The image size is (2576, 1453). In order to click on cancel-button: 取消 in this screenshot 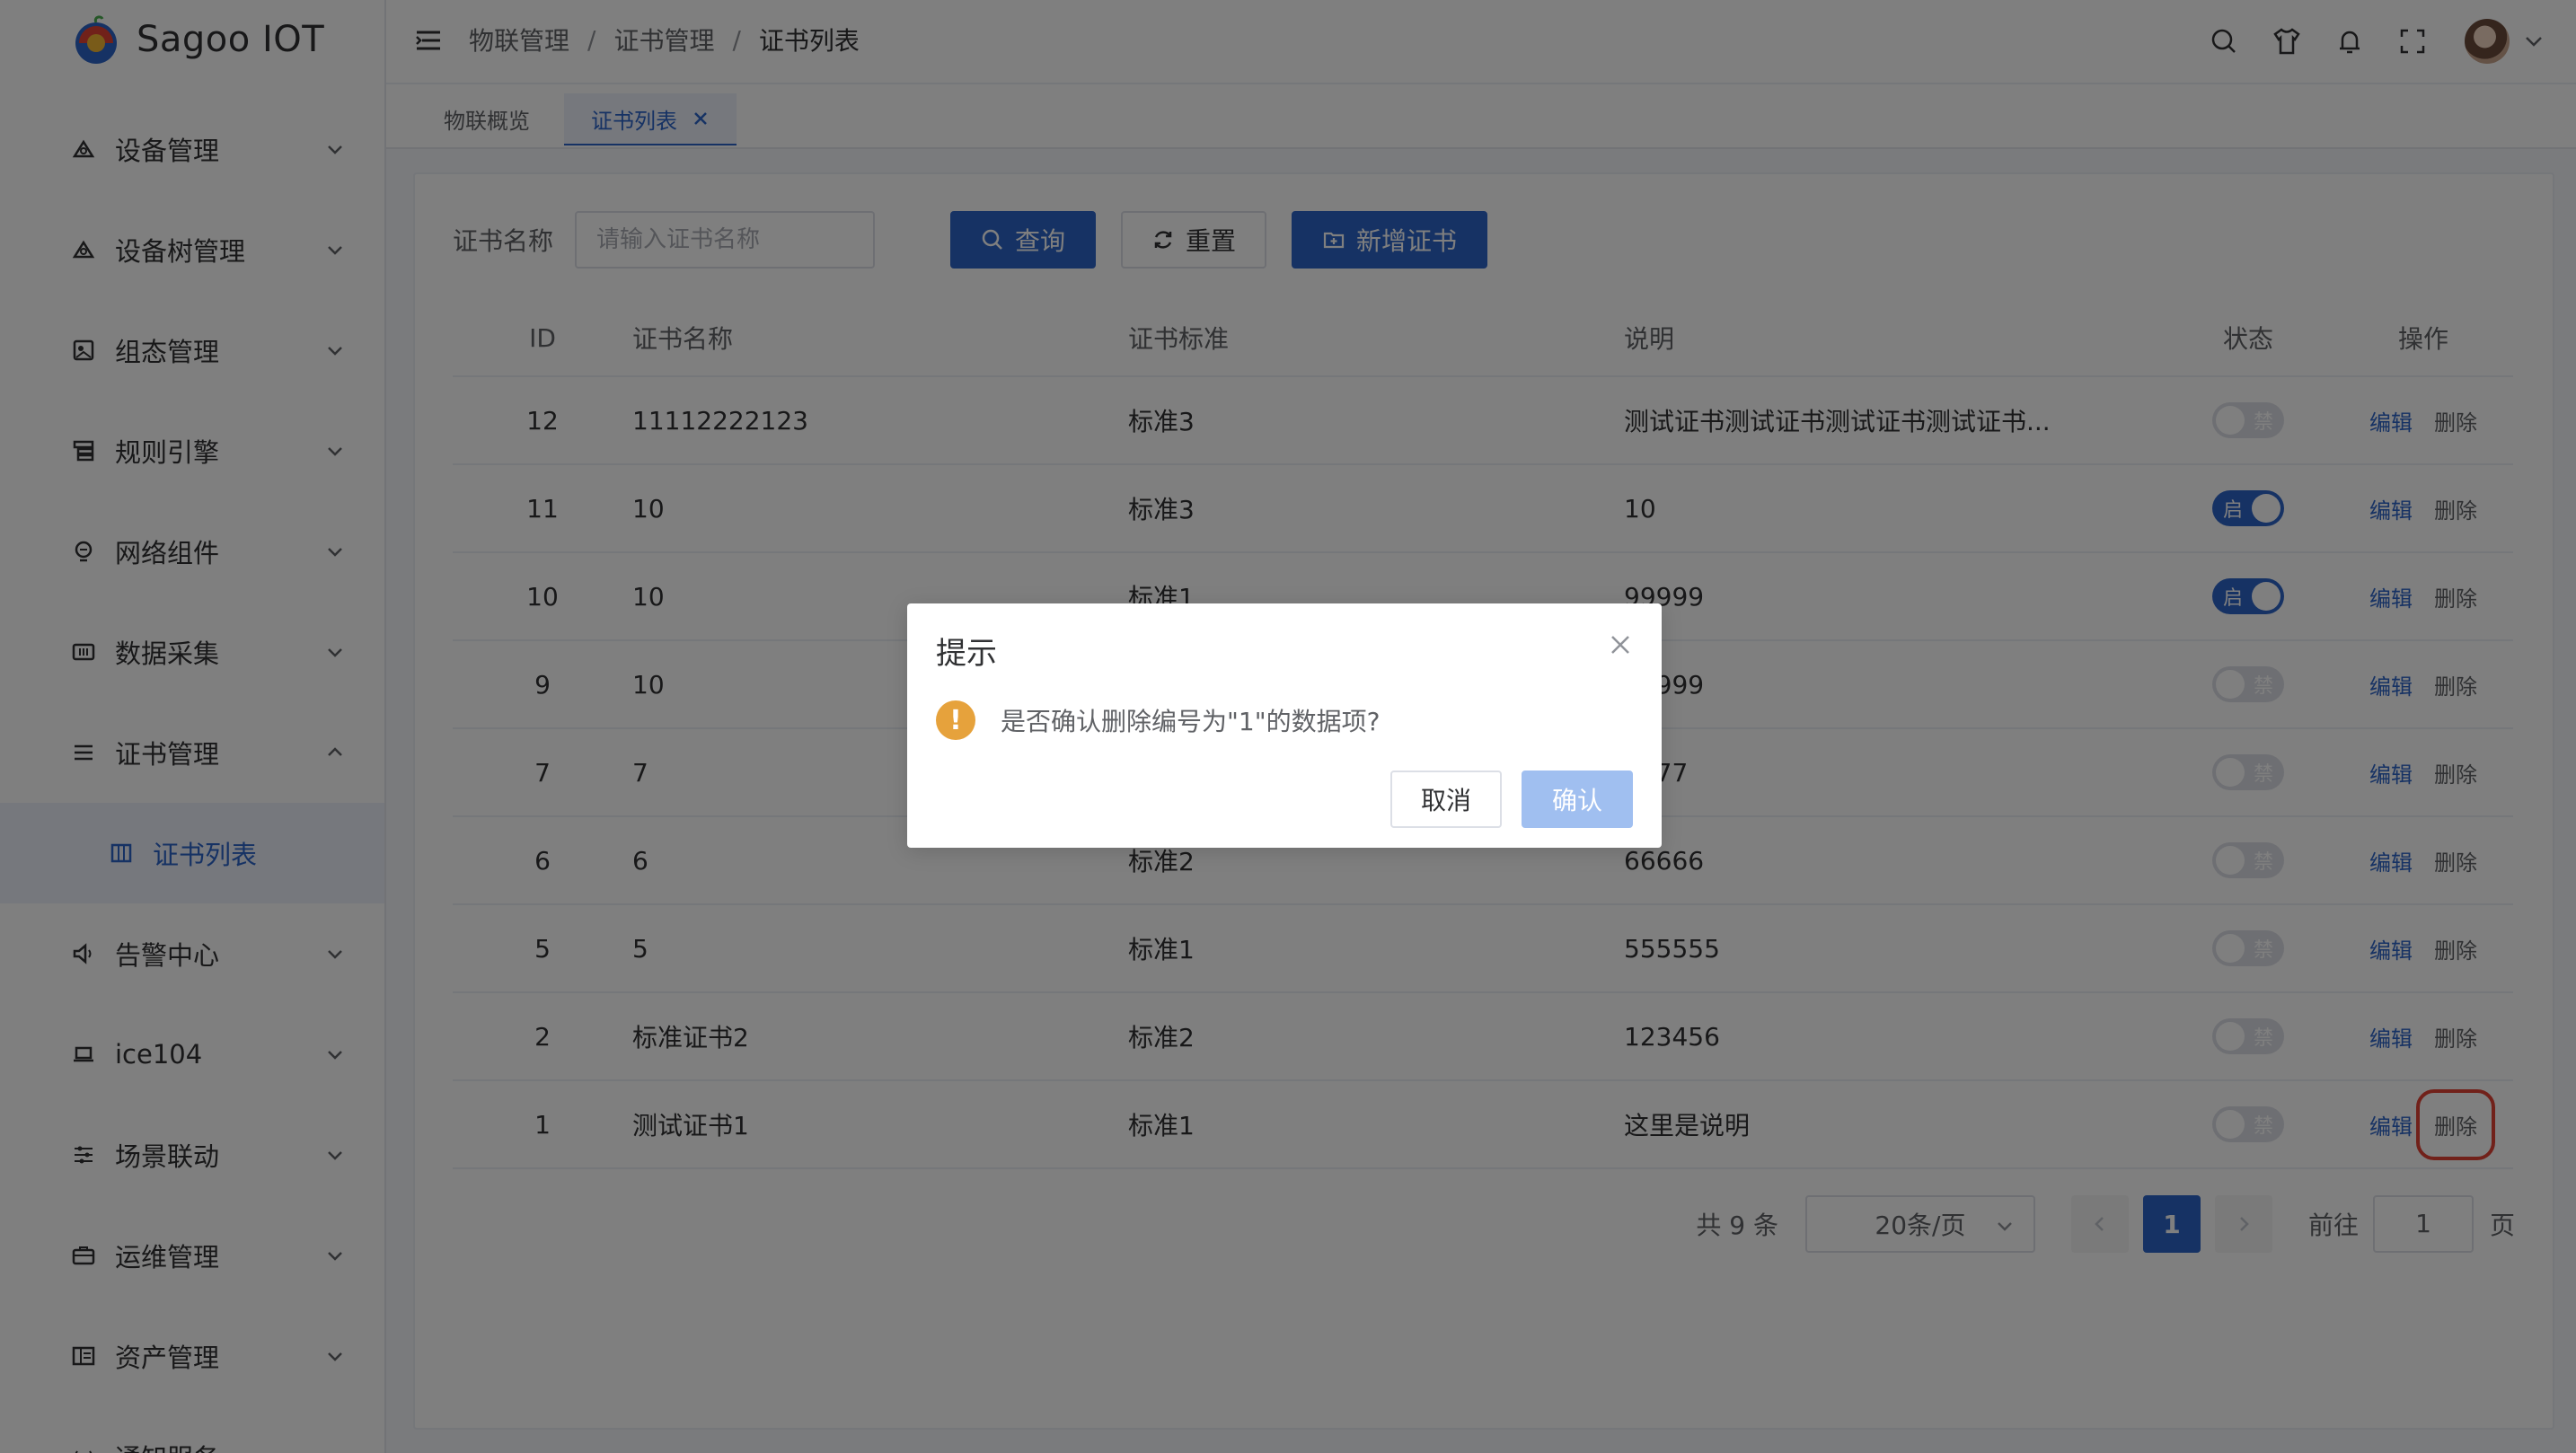, I will do `click(1445, 799)`.